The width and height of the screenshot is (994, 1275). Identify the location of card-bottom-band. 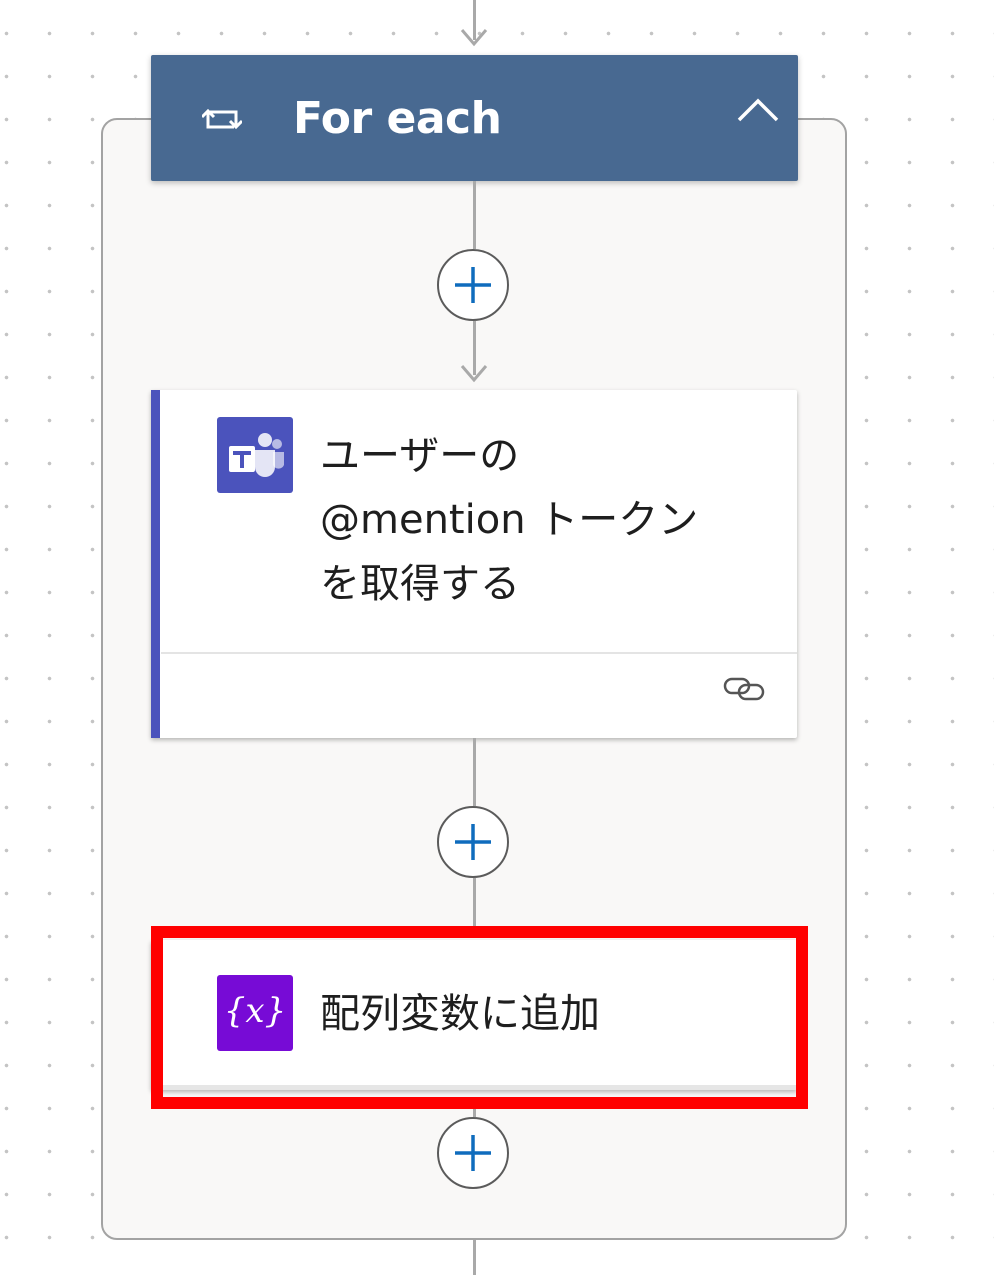
(474, 1087).